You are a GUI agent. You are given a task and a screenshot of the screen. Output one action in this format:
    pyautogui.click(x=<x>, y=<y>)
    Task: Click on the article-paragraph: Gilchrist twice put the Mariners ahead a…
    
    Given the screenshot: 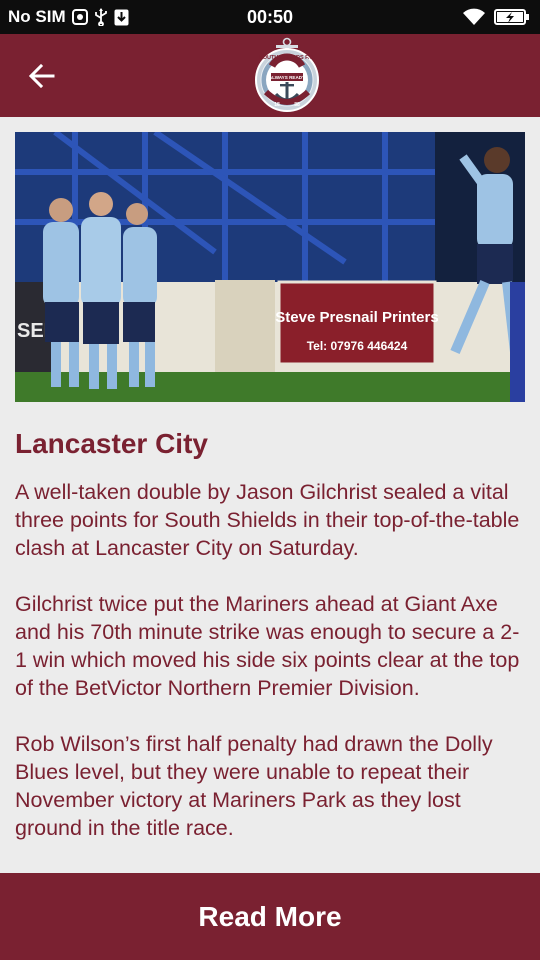 What is the action you would take?
    pyautogui.click(x=267, y=646)
    